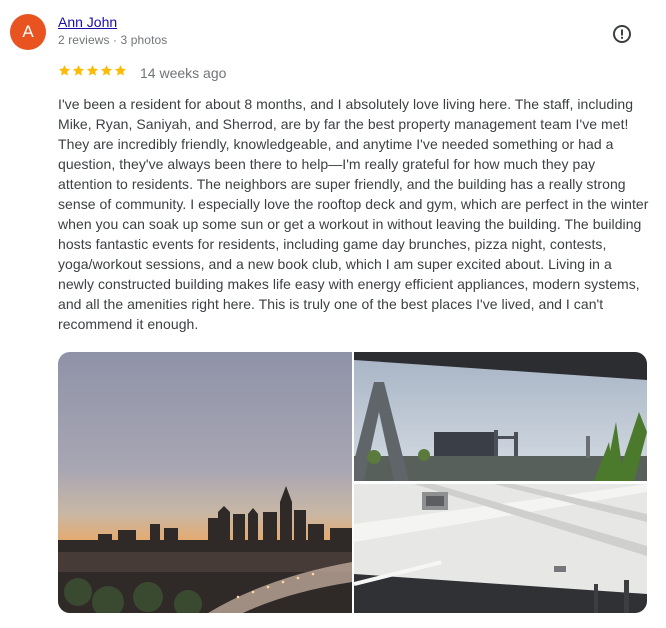 The height and width of the screenshot is (628, 666). Describe the element at coordinates (500, 416) in the screenshot. I see `photo-rooftop-bridge-view` at that location.